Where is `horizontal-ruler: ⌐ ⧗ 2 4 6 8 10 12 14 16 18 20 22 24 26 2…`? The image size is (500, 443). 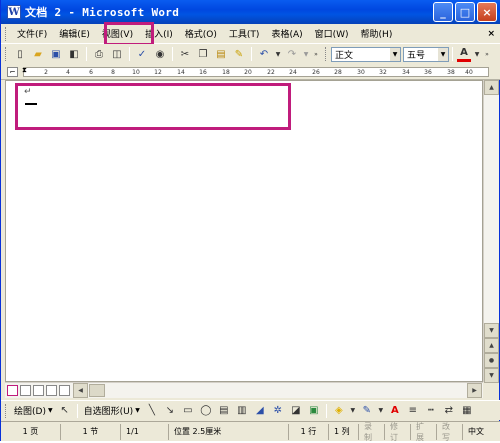
horizontal-ruler: ⌐ ⧗ 2 4 6 8 10 12 14 16 18 20 22 24 26 2… is located at coordinates (250, 72).